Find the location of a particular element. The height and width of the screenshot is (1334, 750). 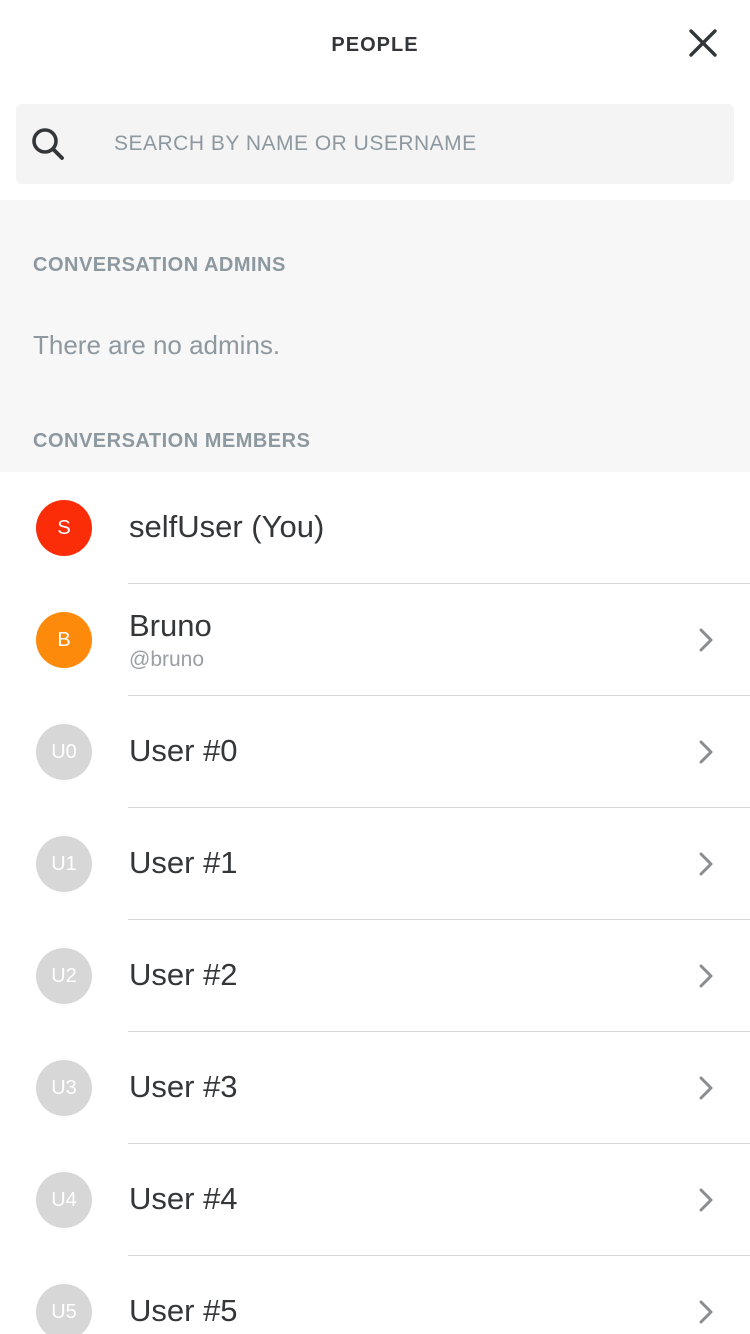

close-button is located at coordinates (703, 43).